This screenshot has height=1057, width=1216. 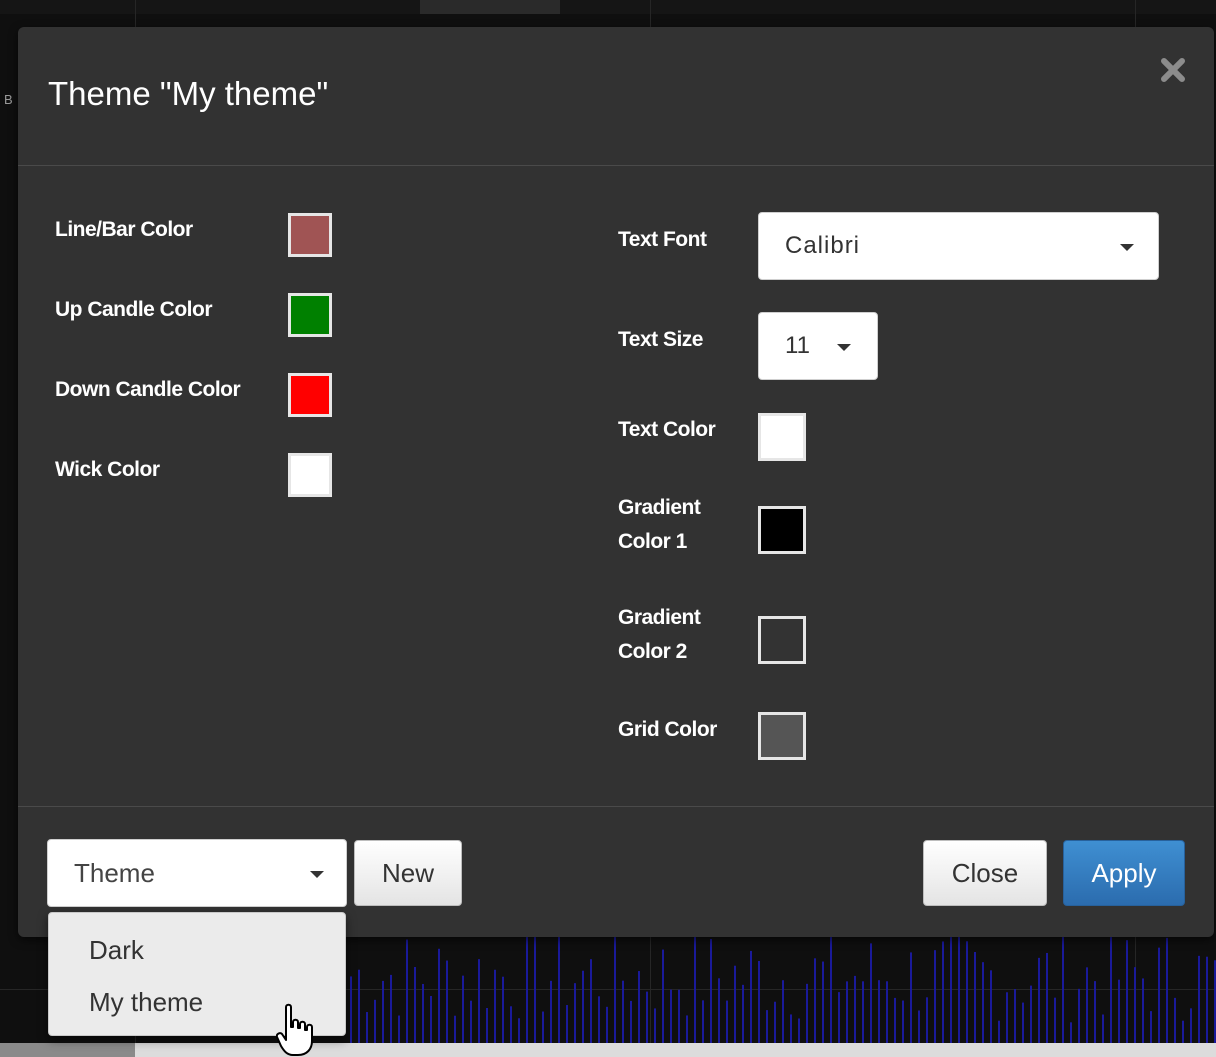 I want to click on up-candle-color-swatch, so click(x=310, y=315).